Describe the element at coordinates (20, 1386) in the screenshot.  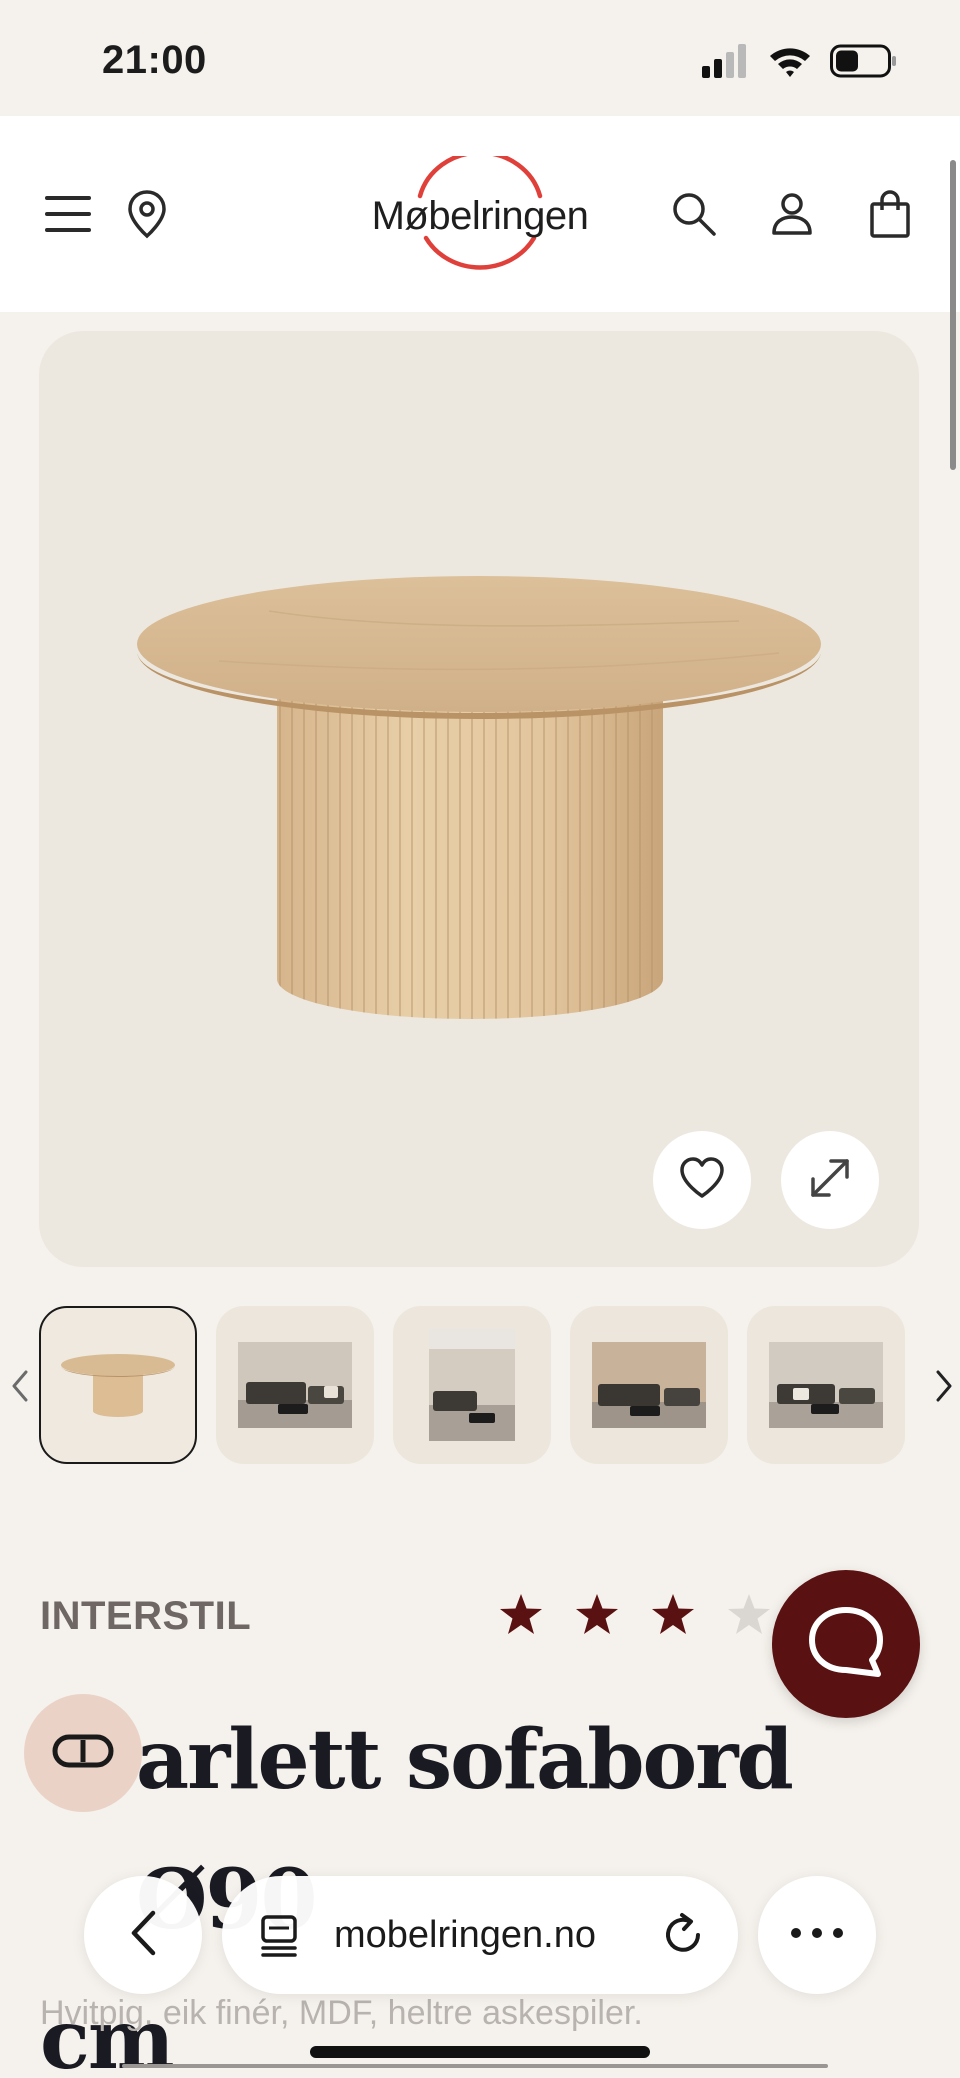
I see `chevron-left-icon` at that location.